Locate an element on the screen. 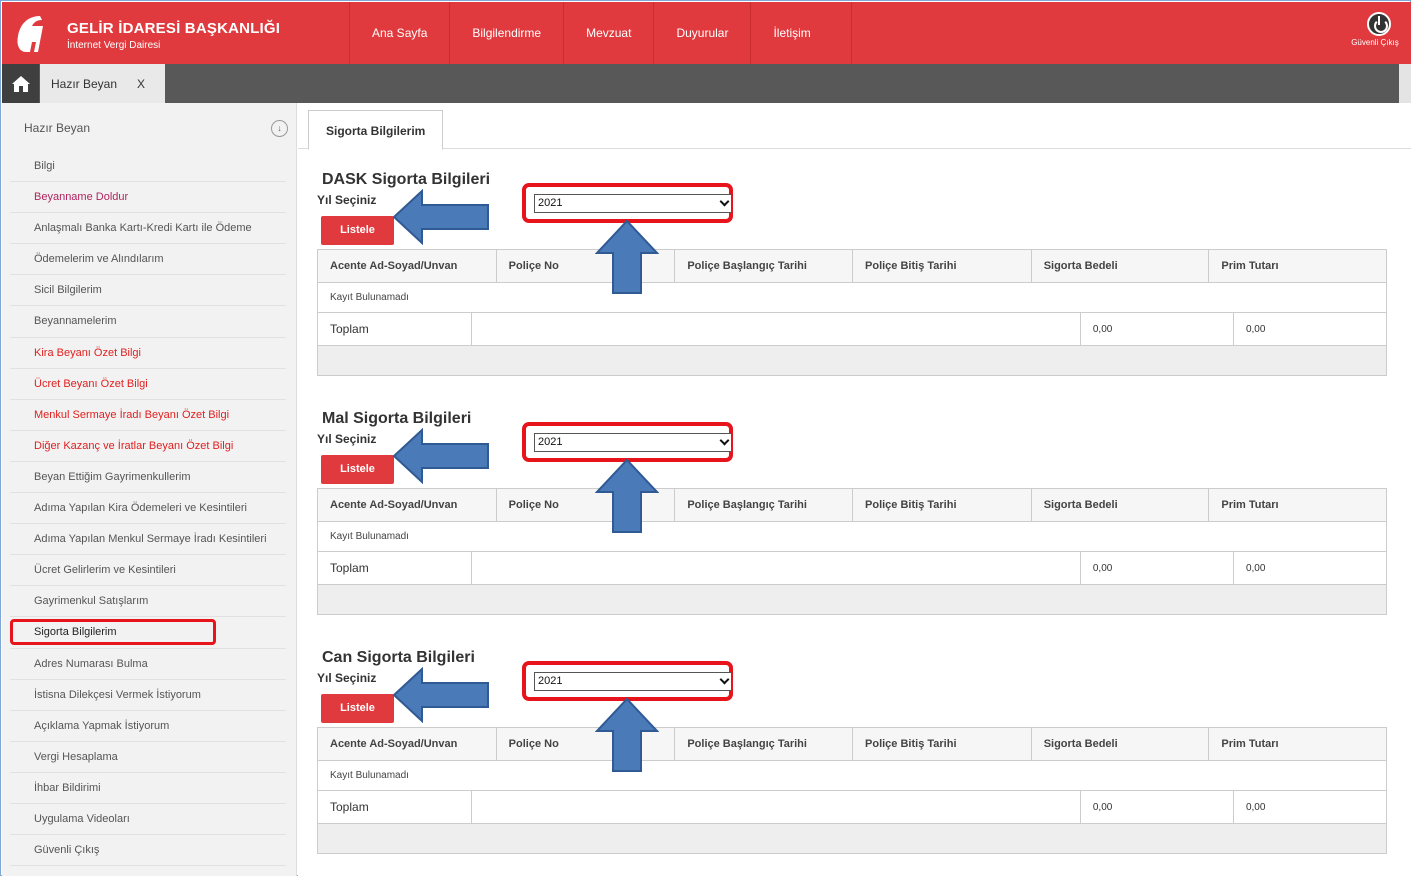 The image size is (1411, 876). org-subtitle: İnternet Vergi Dairesi is located at coordinates (114, 45).